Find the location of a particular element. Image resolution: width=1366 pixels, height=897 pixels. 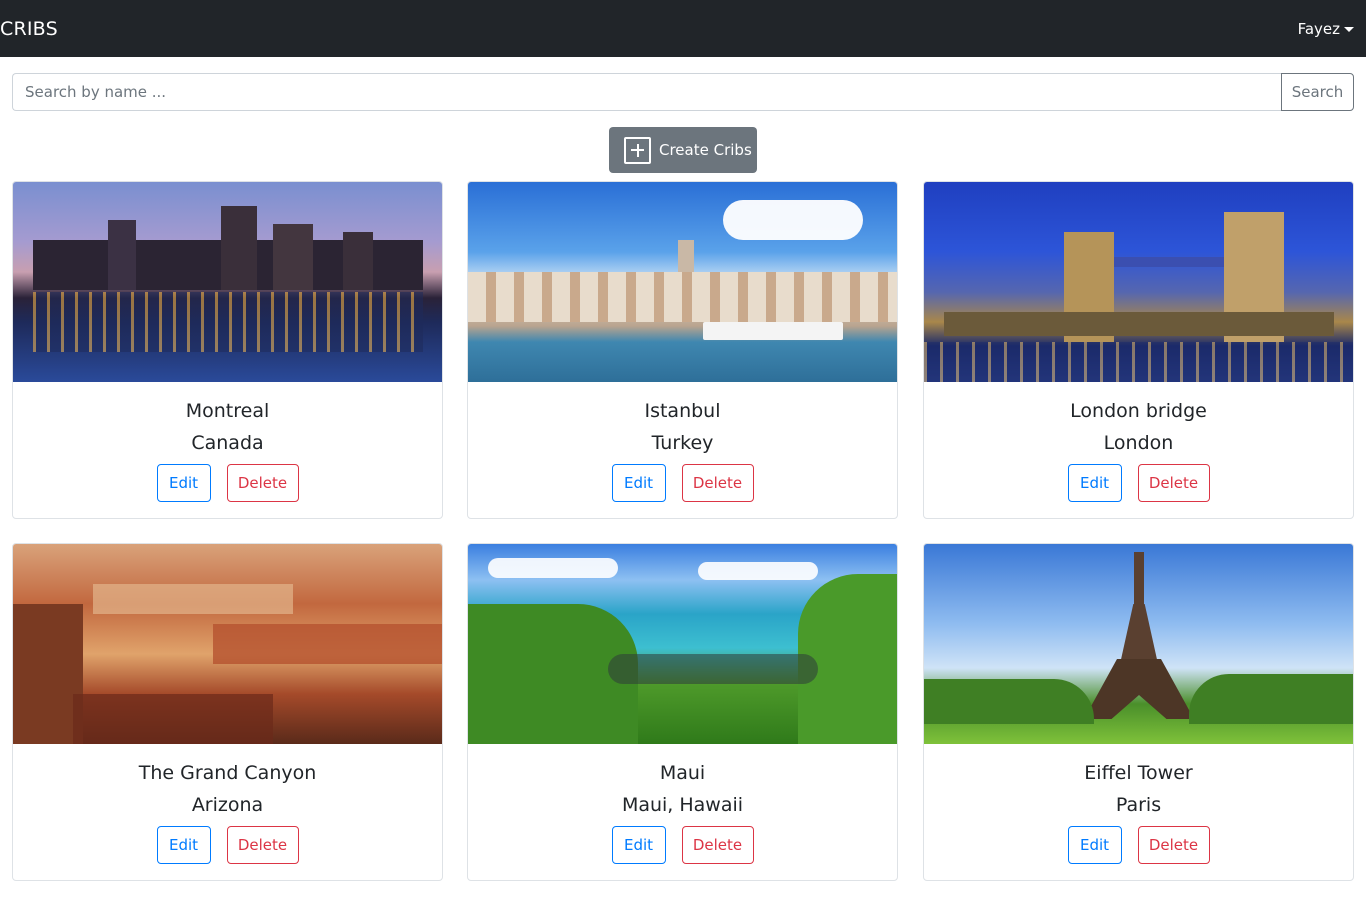

brand-logo: CRIBS is located at coordinates (29, 29).